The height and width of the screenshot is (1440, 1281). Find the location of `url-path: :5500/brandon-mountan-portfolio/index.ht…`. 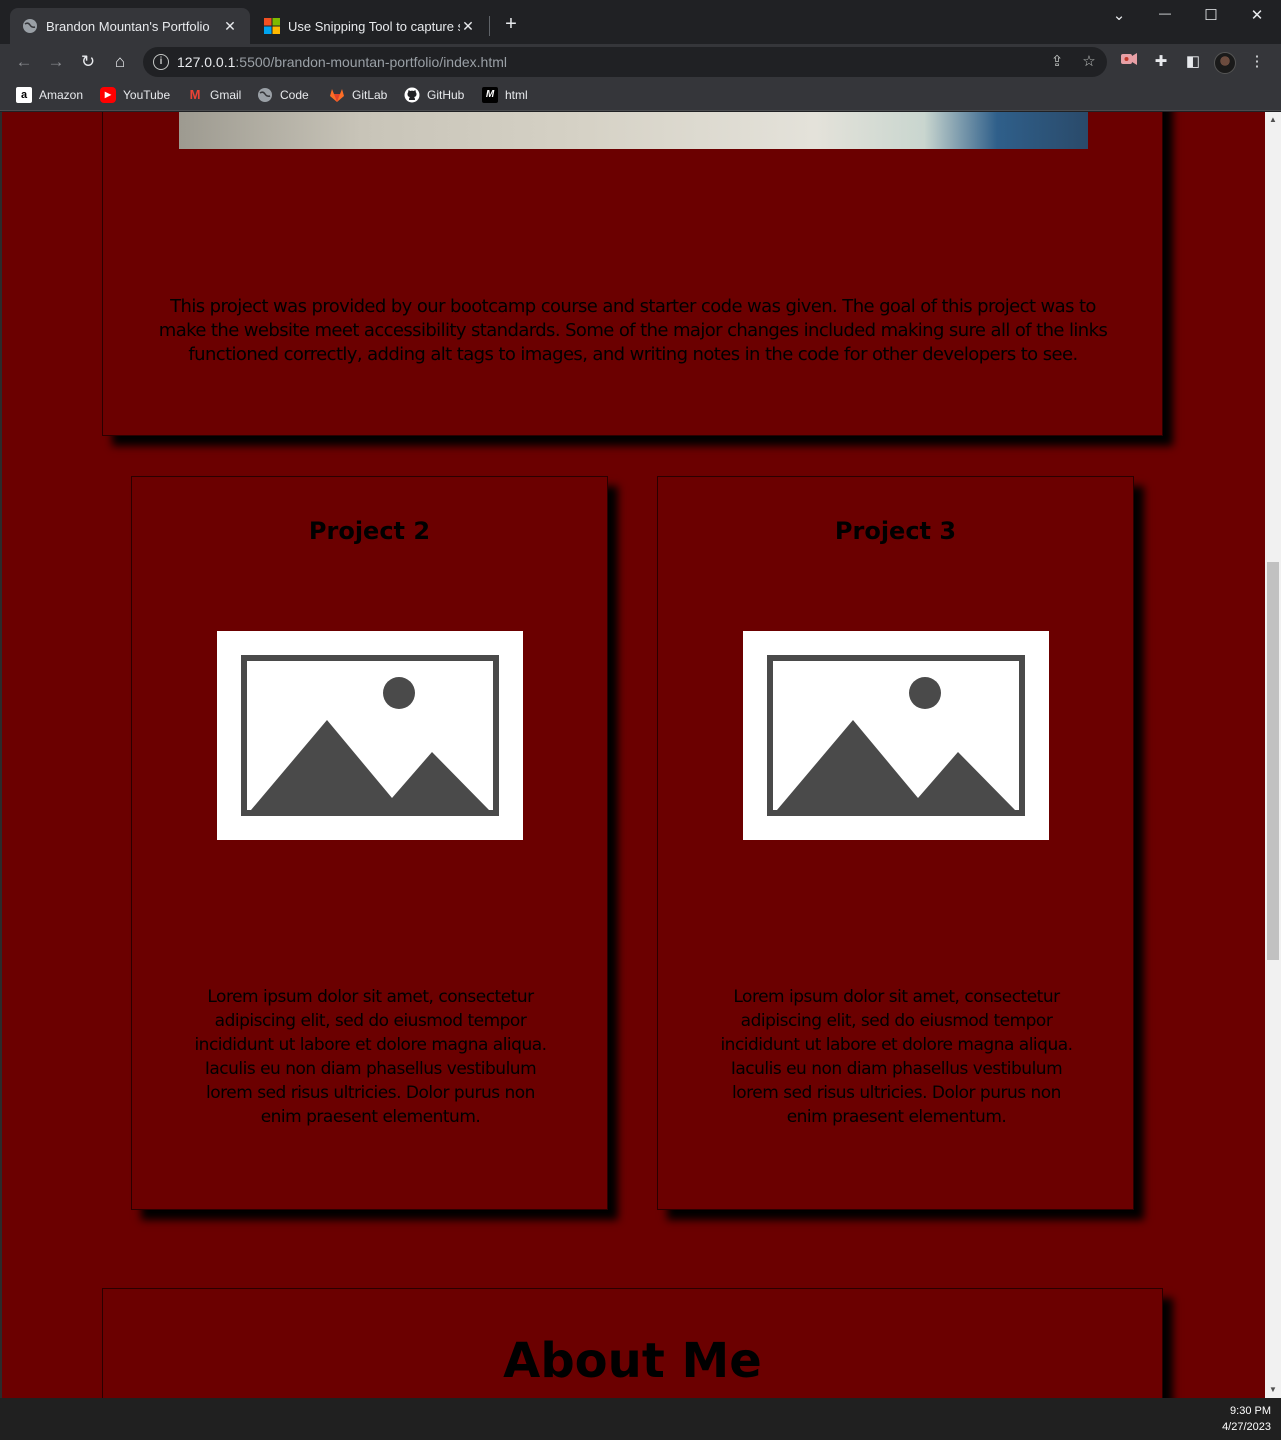

url-path: :5500/brandon-mountan-portfolio/index.ht… is located at coordinates (371, 62).